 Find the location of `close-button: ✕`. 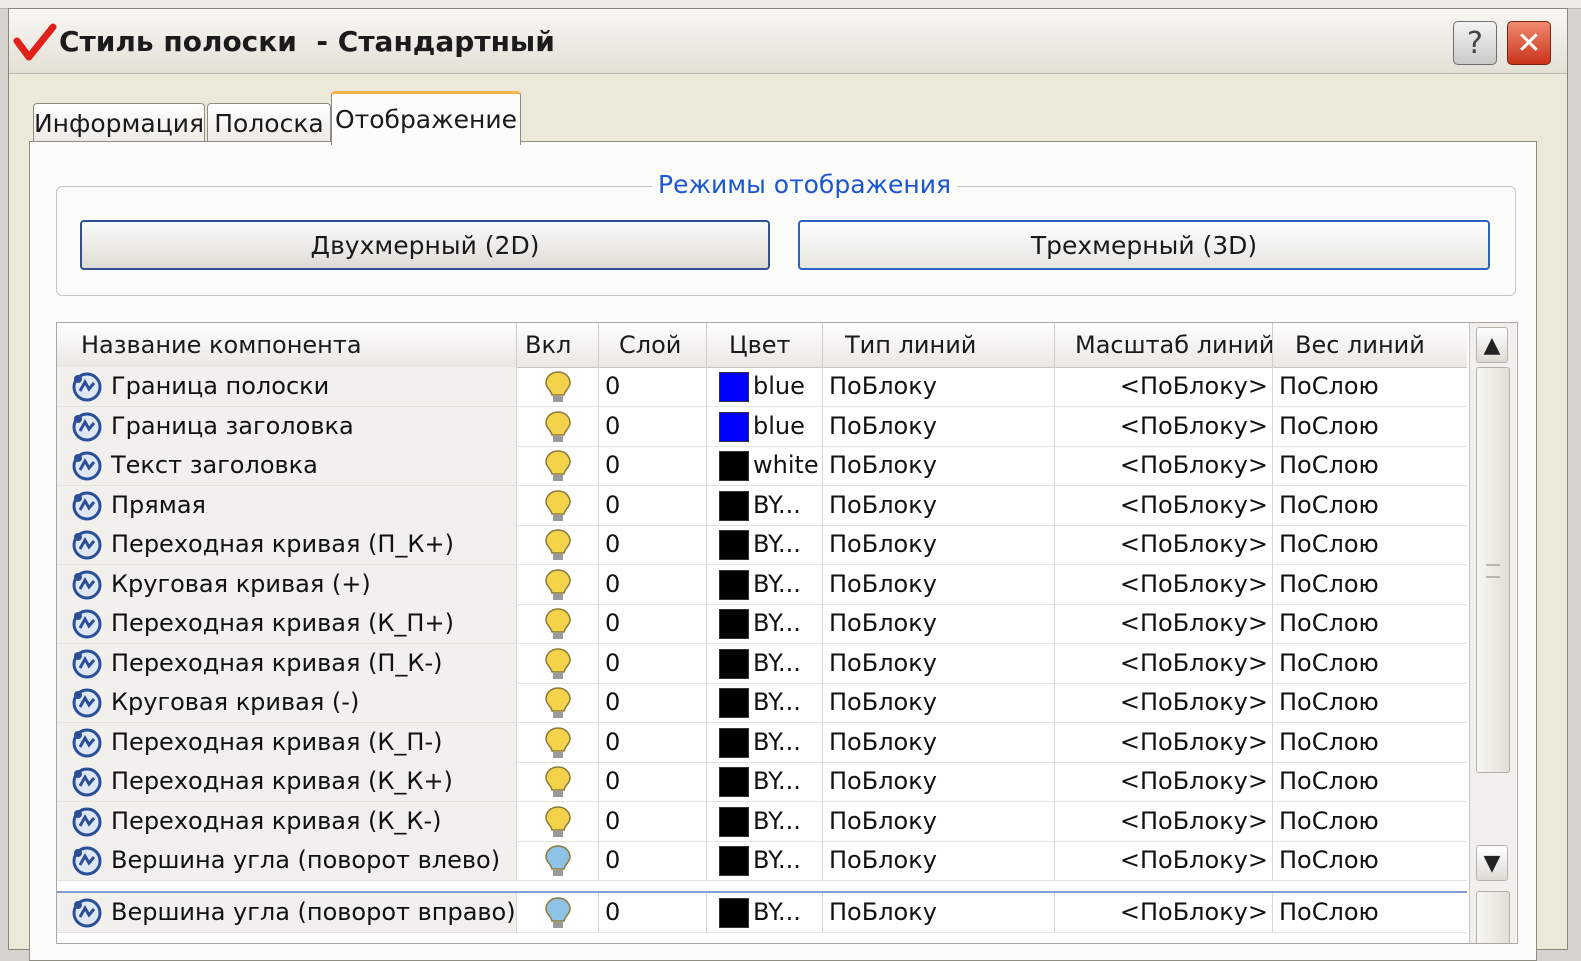

close-button: ✕ is located at coordinates (1529, 43).